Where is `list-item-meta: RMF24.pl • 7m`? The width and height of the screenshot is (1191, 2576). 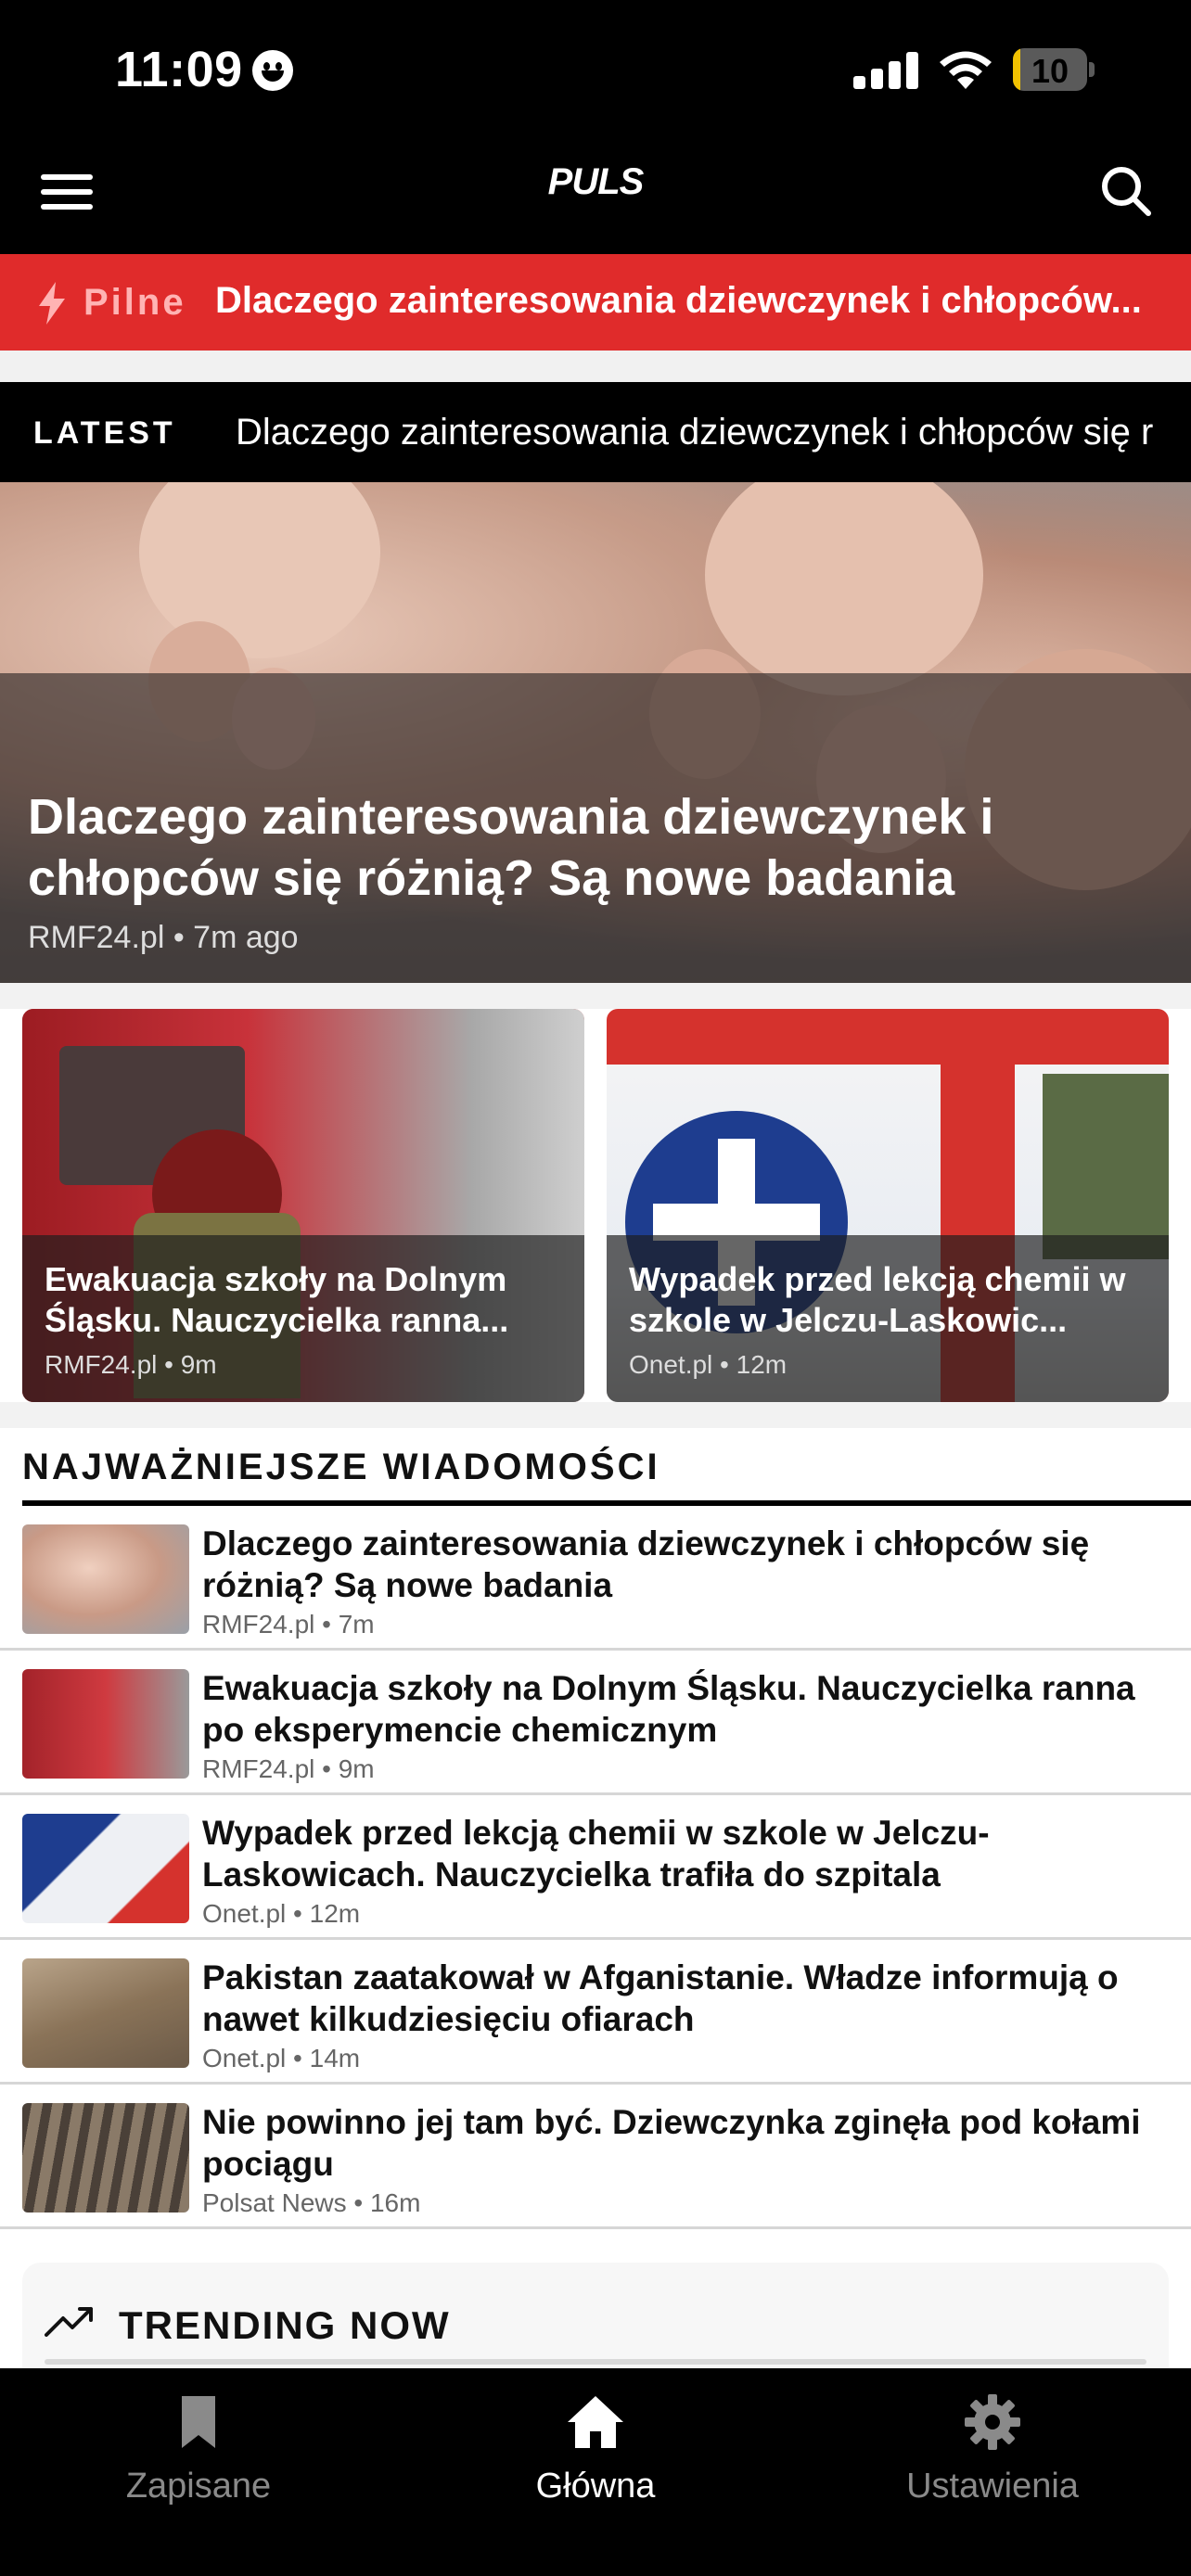
list-item-meta: RMF24.pl • 7m is located at coordinates (288, 1625).